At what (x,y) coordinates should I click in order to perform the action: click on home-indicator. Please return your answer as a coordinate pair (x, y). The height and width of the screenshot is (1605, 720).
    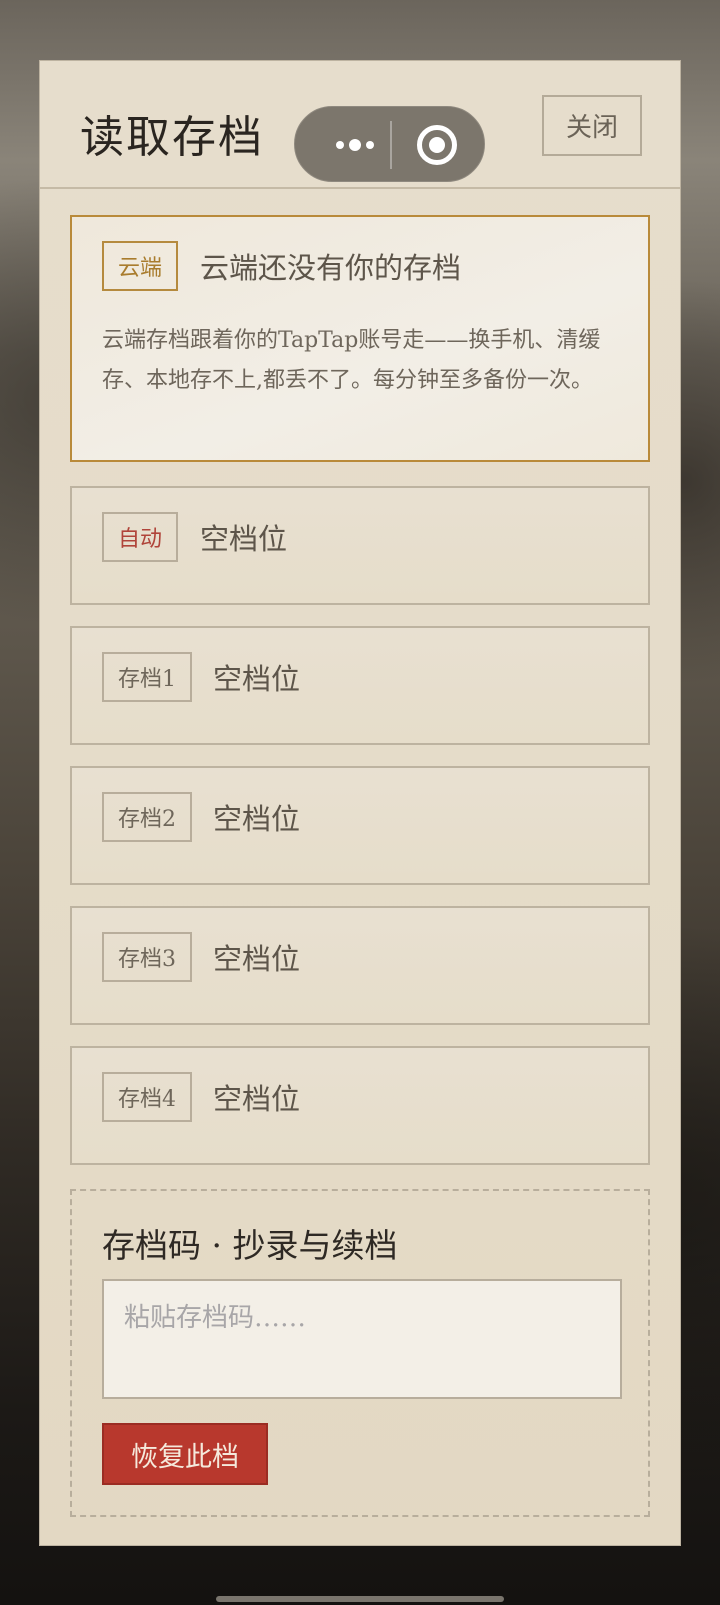
    Looking at the image, I should click on (360, 1599).